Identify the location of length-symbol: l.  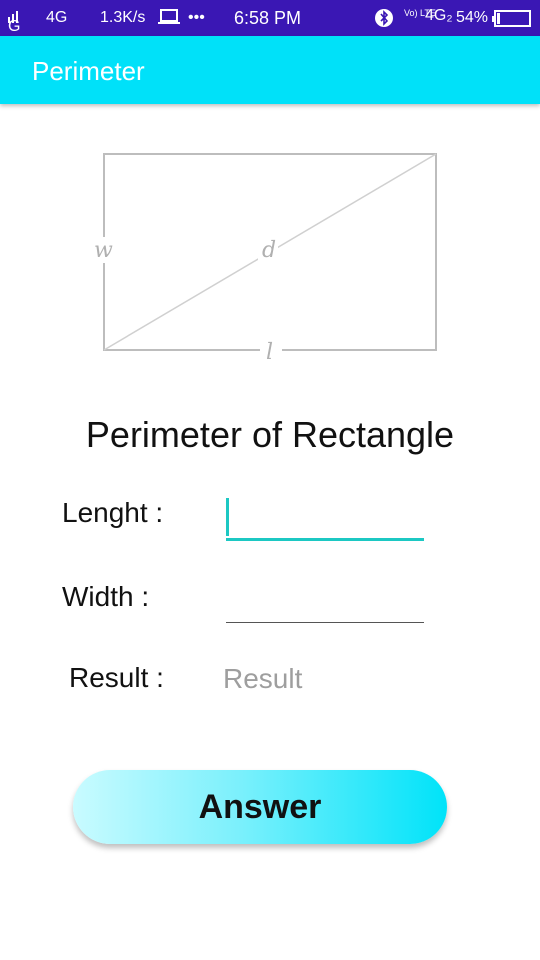
(269, 352).